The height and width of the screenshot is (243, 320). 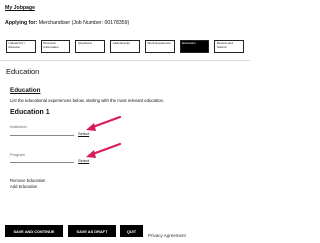 I want to click on program-input, so click(x=42, y=159).